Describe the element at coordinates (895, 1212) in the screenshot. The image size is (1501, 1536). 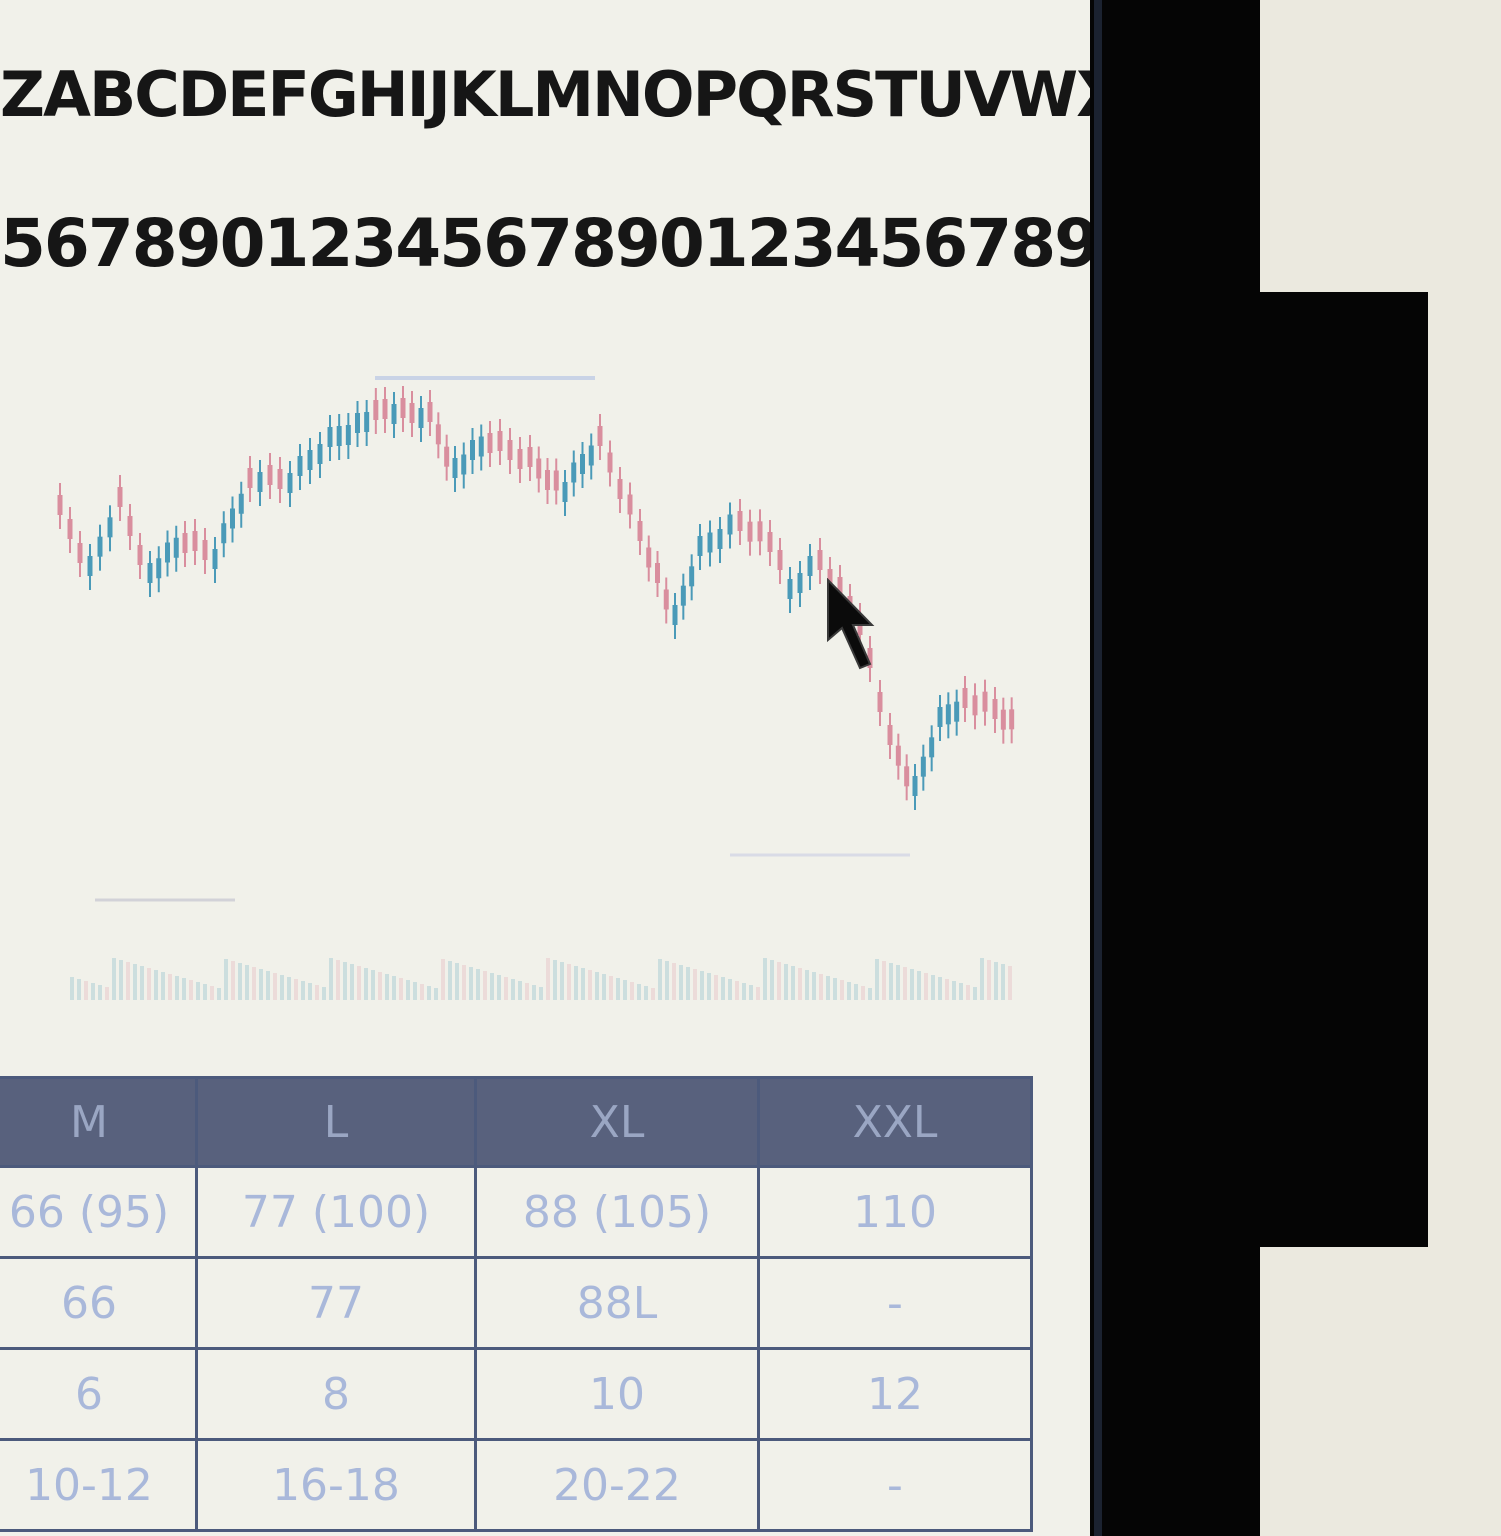
I see `table-cell: 110` at that location.